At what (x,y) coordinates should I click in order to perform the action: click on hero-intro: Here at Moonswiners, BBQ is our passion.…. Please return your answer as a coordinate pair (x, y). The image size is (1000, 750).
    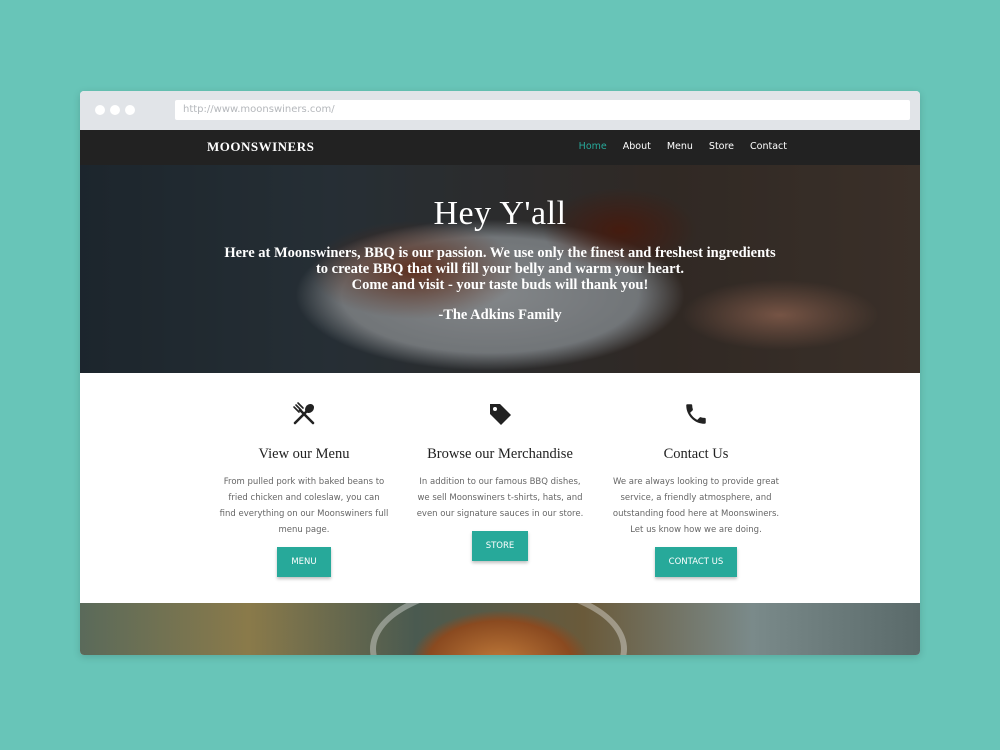
    Looking at the image, I should click on (500, 269).